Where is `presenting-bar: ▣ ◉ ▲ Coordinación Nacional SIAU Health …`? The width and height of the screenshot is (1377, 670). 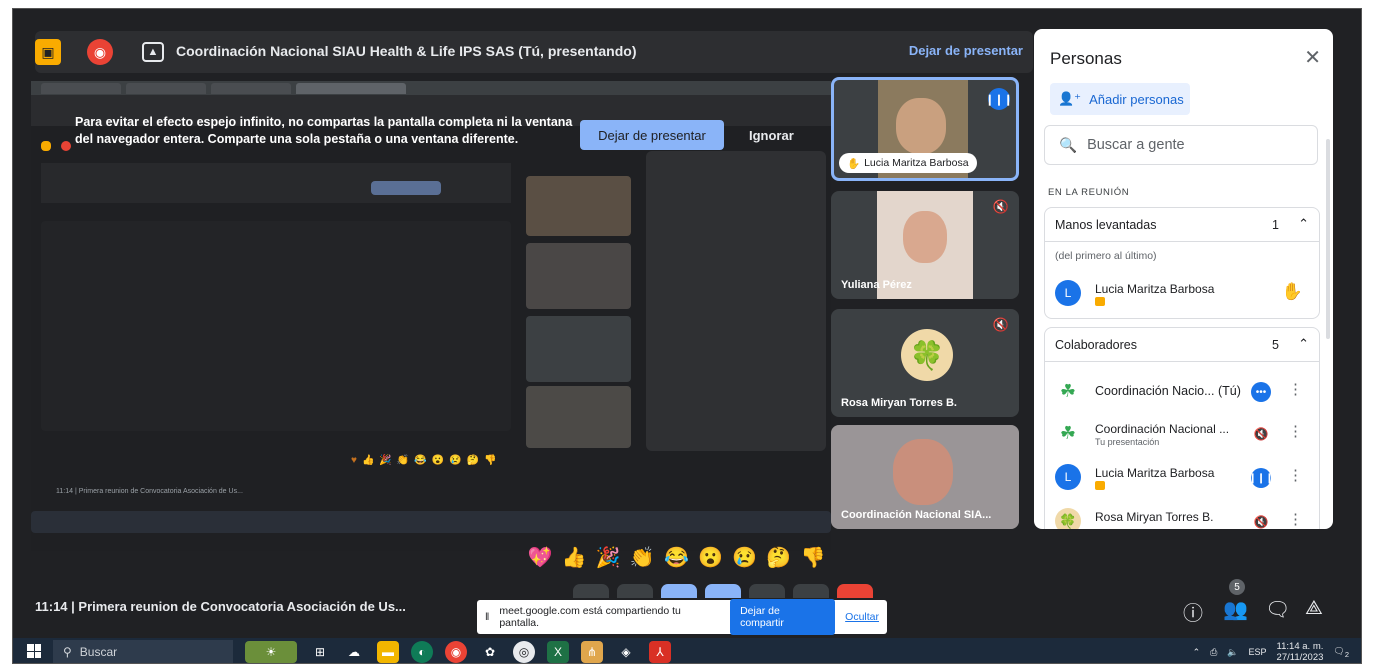 presenting-bar: ▣ ◉ ▲ Coordinación Nacional SIAU Health … is located at coordinates (534, 52).